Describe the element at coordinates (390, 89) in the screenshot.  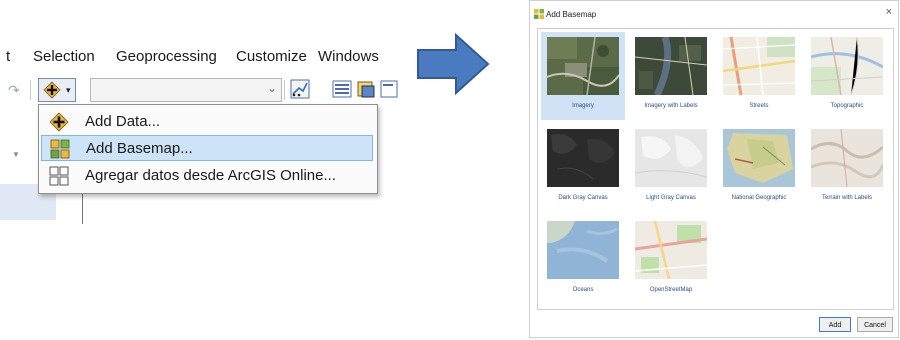
I see `search-window-icon` at that location.